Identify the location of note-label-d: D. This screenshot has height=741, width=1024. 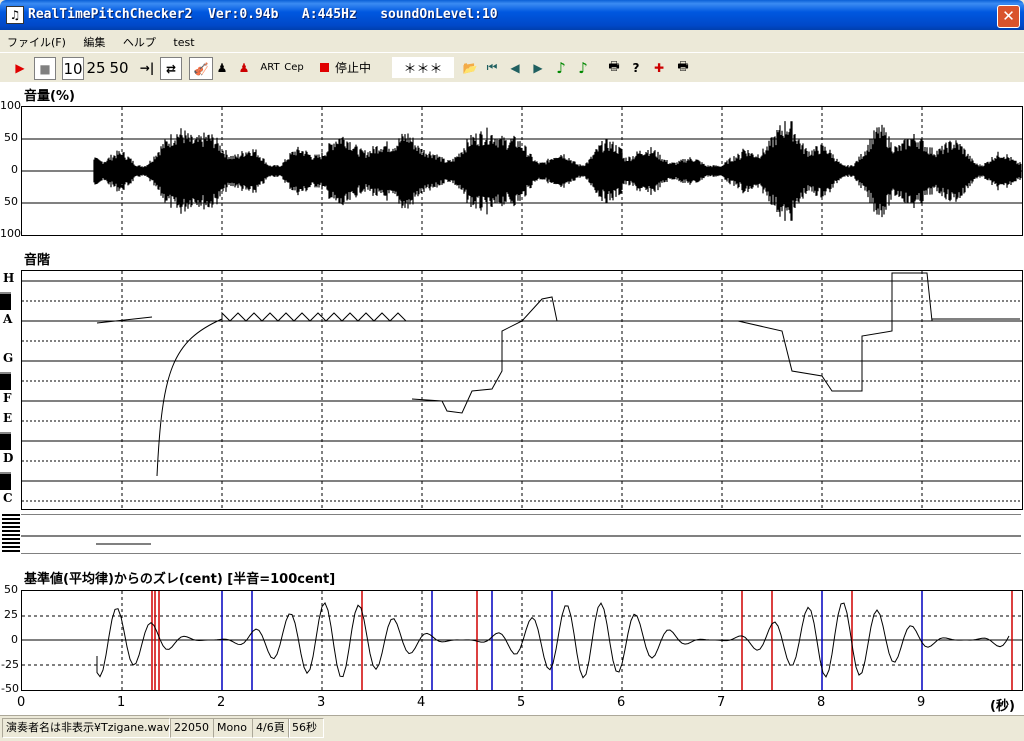
(8, 458).